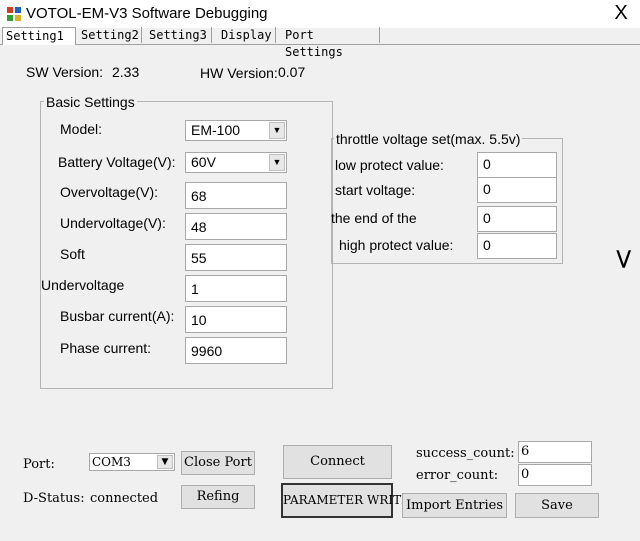 Image resolution: width=640 pixels, height=541 pixels. What do you see at coordinates (236, 350) in the screenshot?
I see `phase-current-field: 9960` at bounding box center [236, 350].